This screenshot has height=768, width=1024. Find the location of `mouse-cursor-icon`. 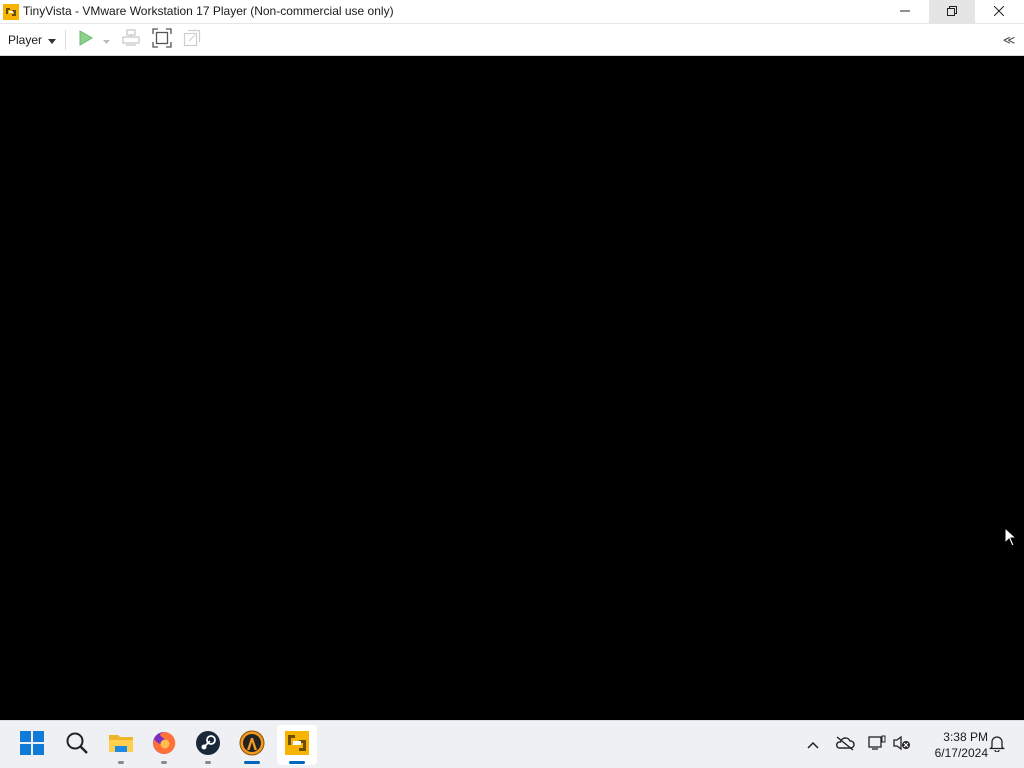

mouse-cursor-icon is located at coordinates (1011, 536).